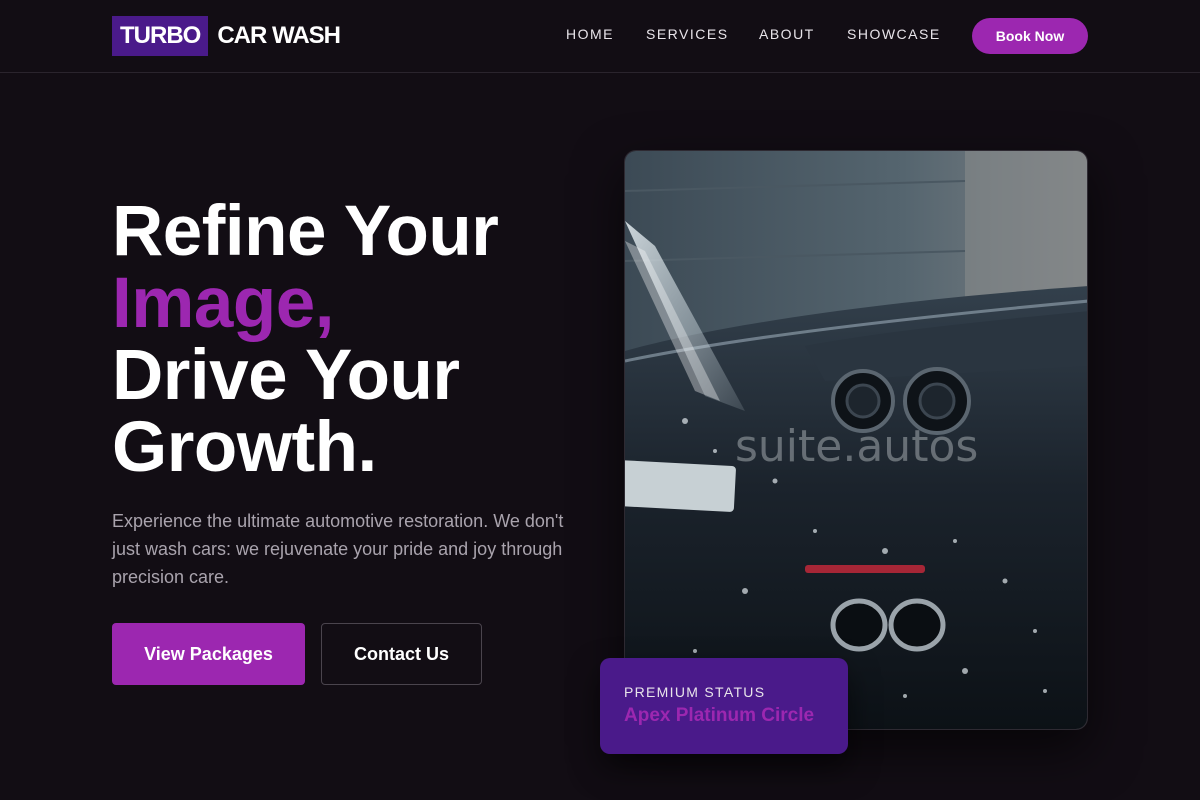 The height and width of the screenshot is (800, 1200). Describe the element at coordinates (286, 375) in the screenshot. I see `headline-line-3: Drive Your` at that location.